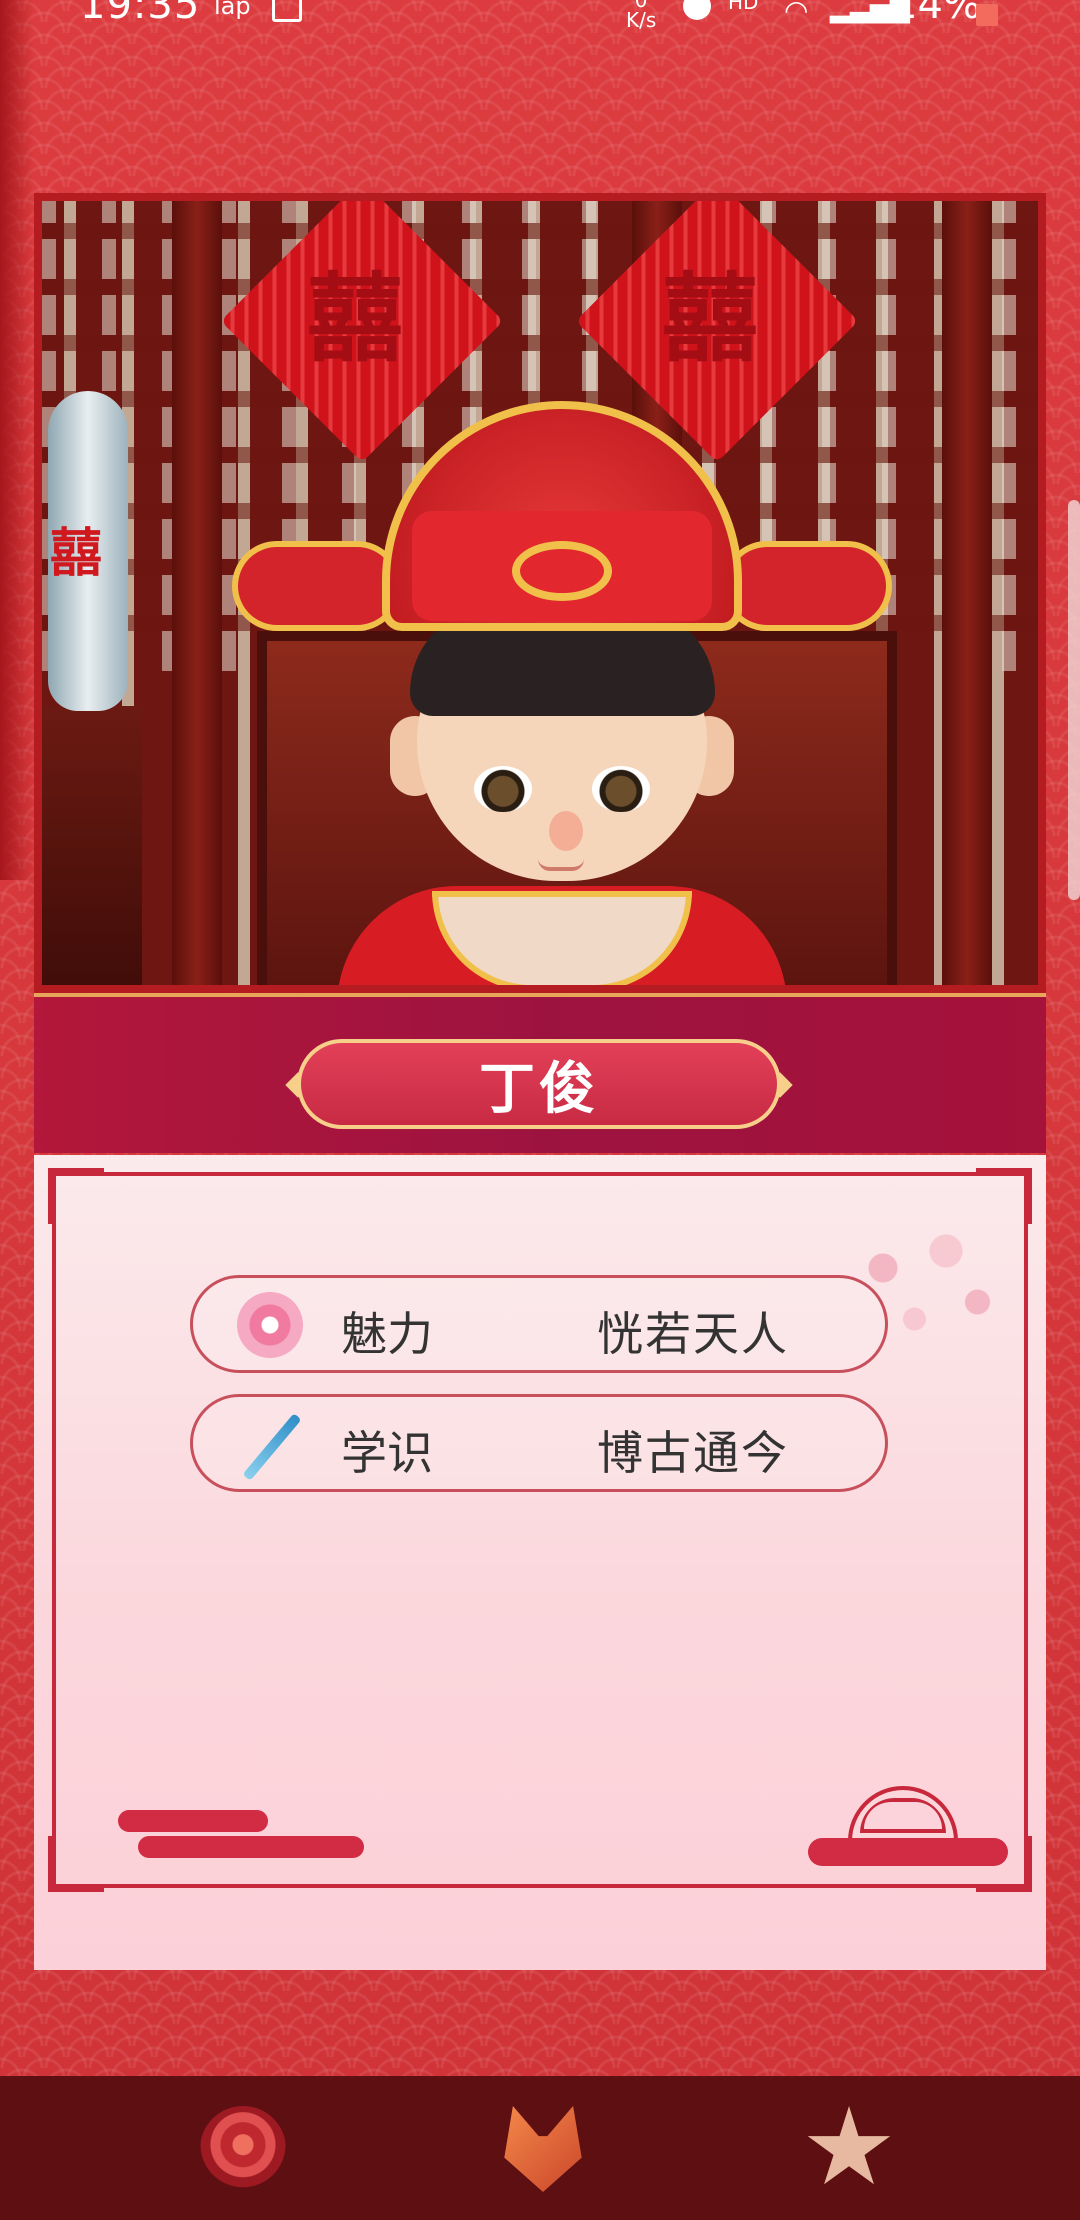 The image size is (1080, 2220). Describe the element at coordinates (641, 16) in the screenshot. I see `network-speed: 0 K/s` at that location.